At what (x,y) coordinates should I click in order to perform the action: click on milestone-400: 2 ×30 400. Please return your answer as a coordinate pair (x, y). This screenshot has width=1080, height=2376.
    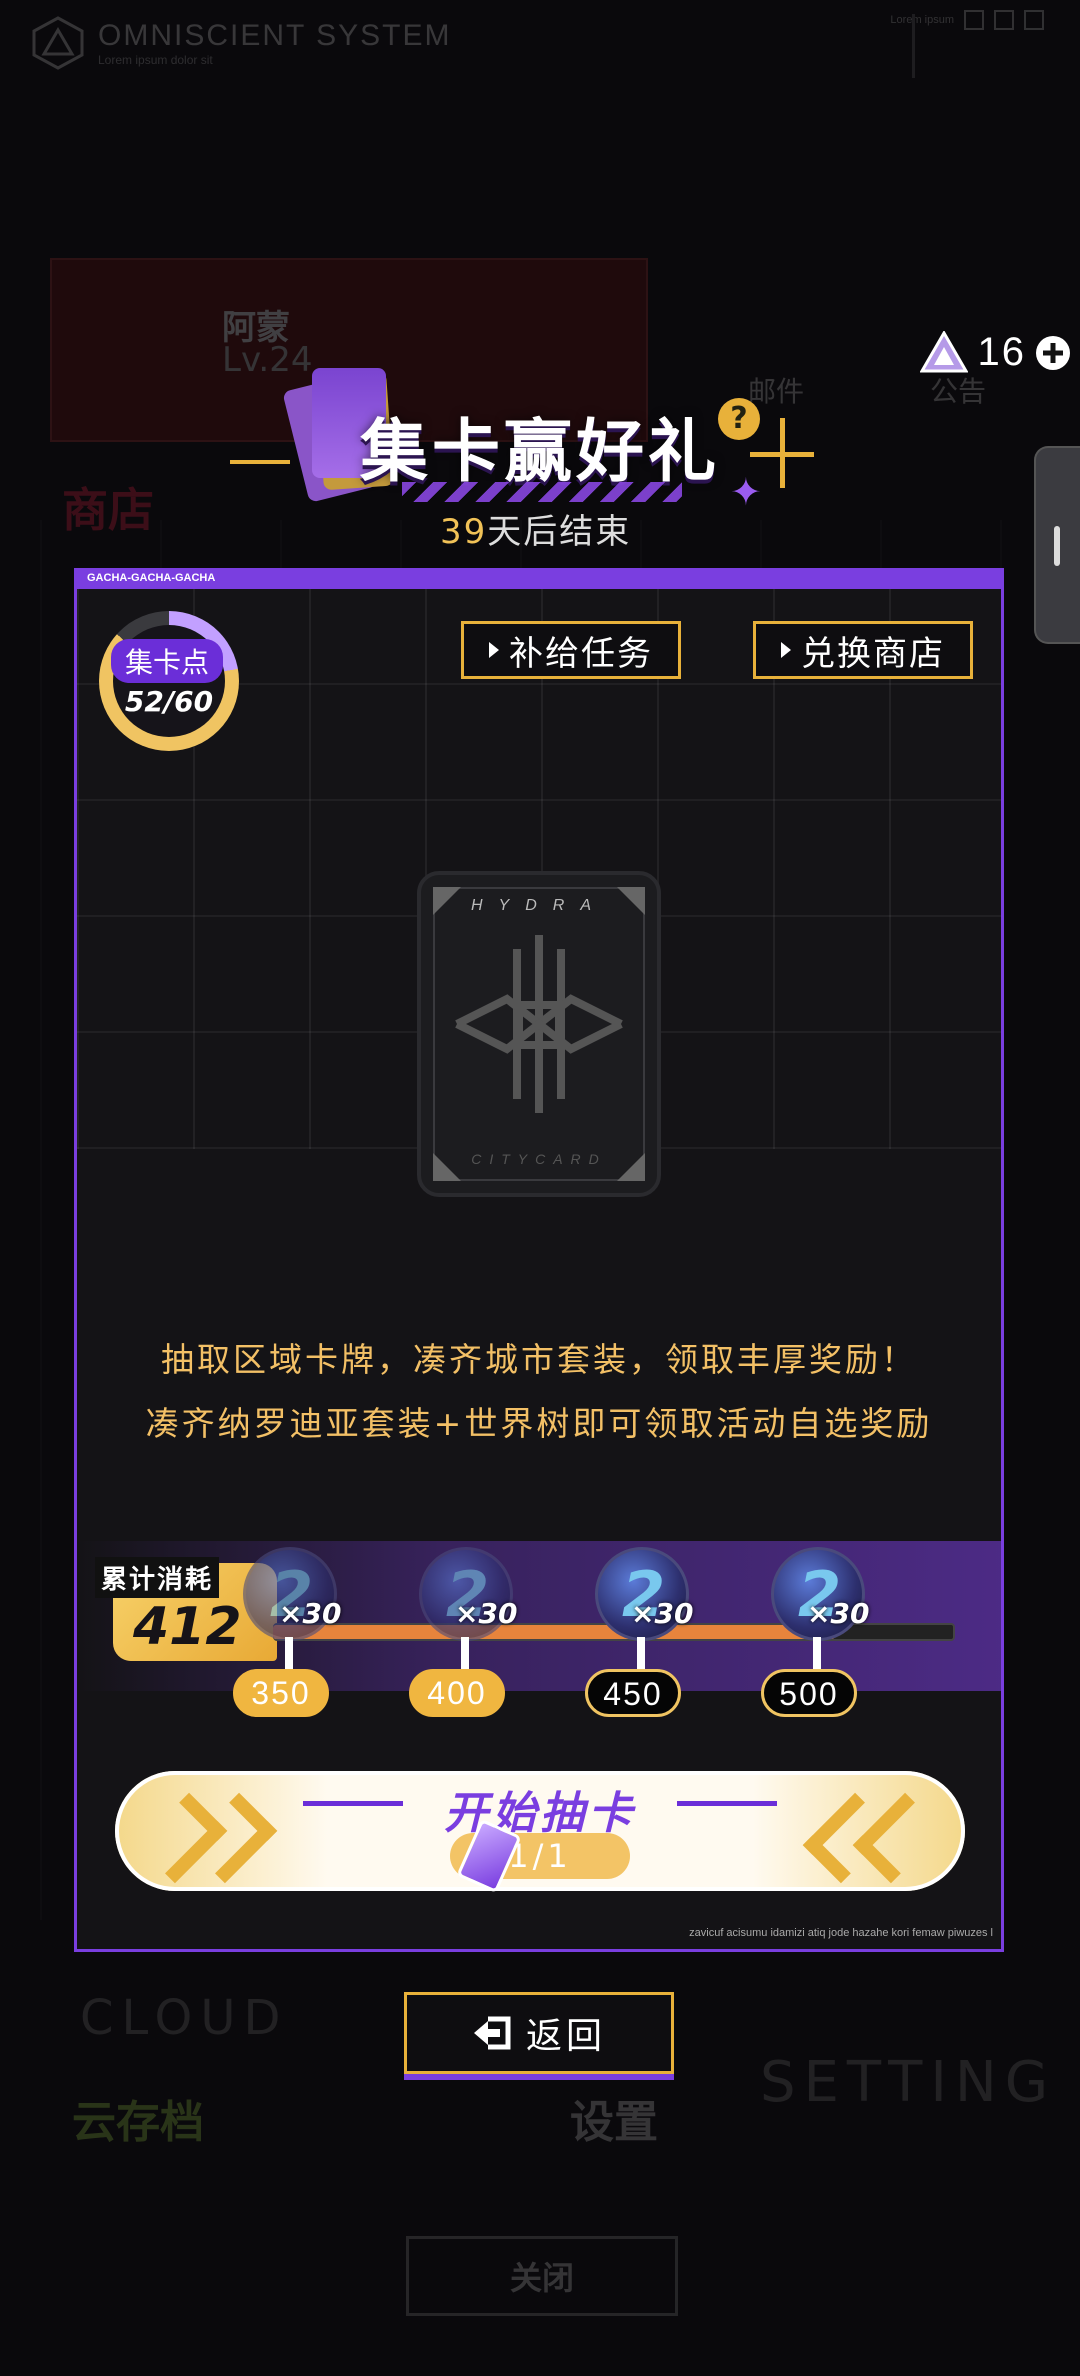
    Looking at the image, I should click on (465, 1637).